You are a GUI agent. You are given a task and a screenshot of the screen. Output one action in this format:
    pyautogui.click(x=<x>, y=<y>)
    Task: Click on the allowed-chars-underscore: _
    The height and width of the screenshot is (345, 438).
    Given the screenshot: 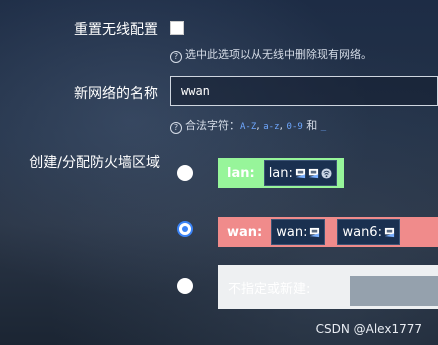 What is the action you would take?
    pyautogui.click(x=323, y=127)
    